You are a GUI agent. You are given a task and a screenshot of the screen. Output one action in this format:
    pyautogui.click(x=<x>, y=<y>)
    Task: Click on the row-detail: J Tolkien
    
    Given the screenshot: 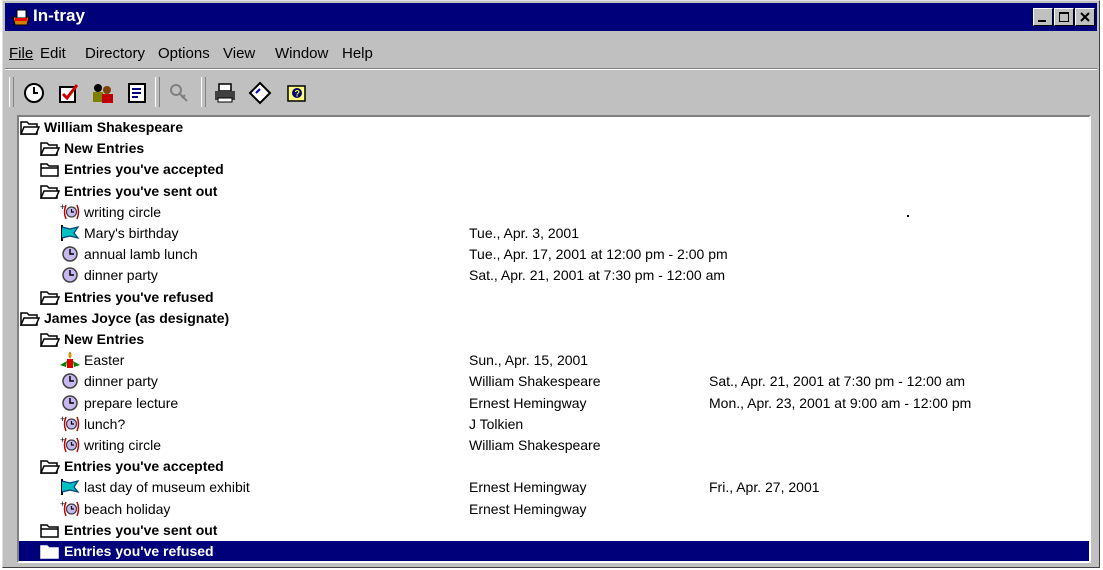 What is the action you would take?
    pyautogui.click(x=496, y=423)
    